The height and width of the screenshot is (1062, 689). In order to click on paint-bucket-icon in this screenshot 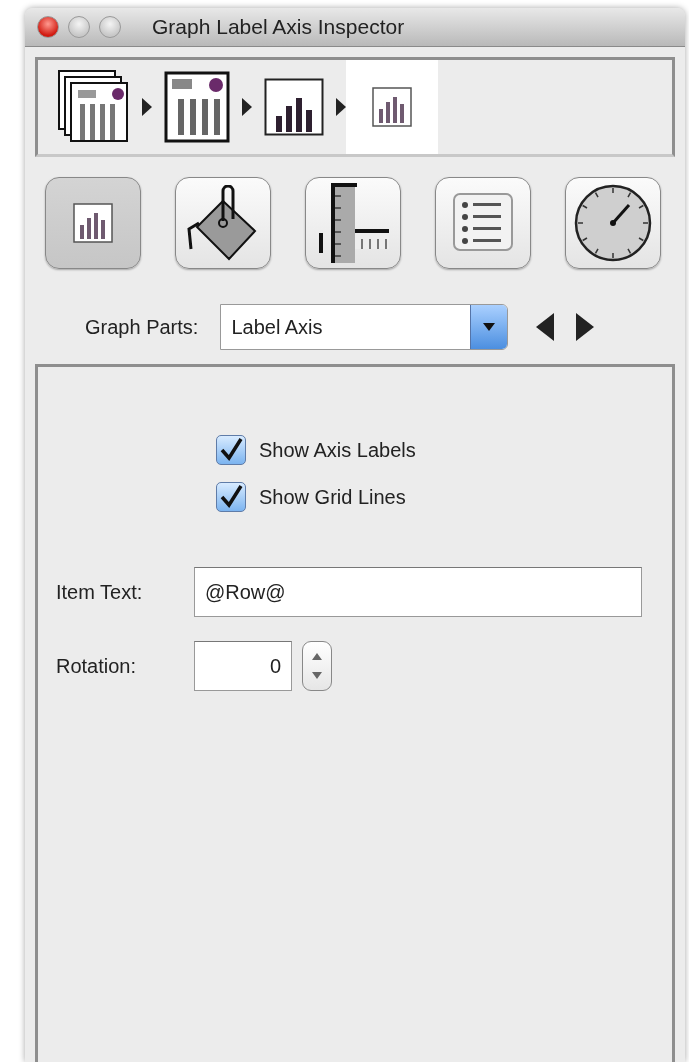, I will do `click(223, 223)`.